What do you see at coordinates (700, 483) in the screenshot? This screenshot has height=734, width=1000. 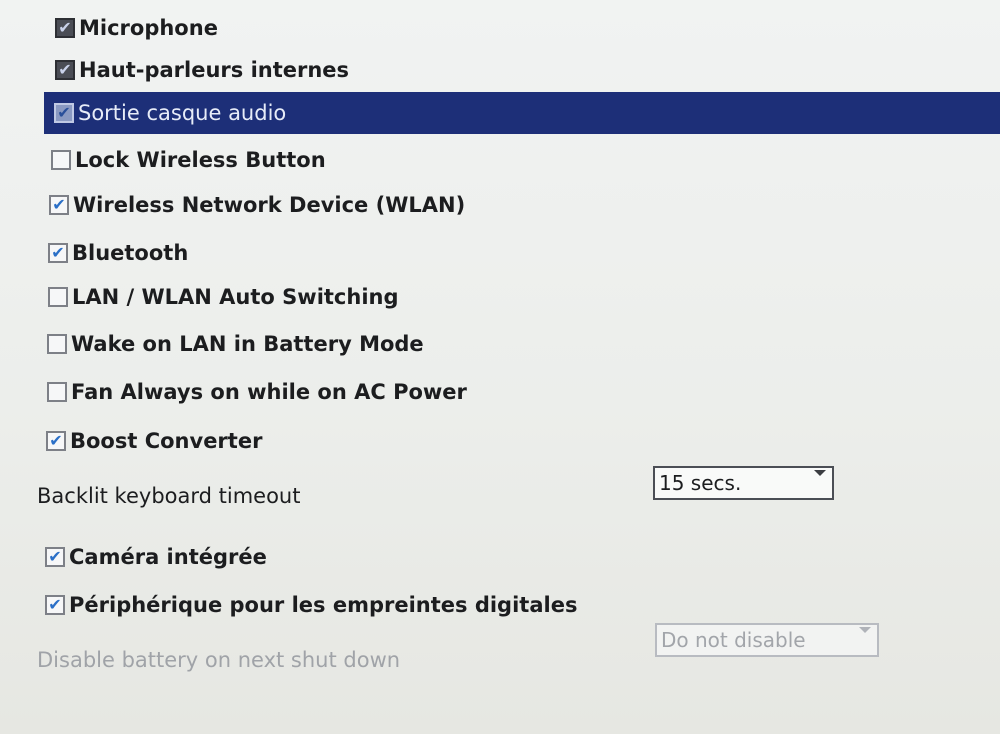 I see `backlit-timeout-value: 15 secs.` at bounding box center [700, 483].